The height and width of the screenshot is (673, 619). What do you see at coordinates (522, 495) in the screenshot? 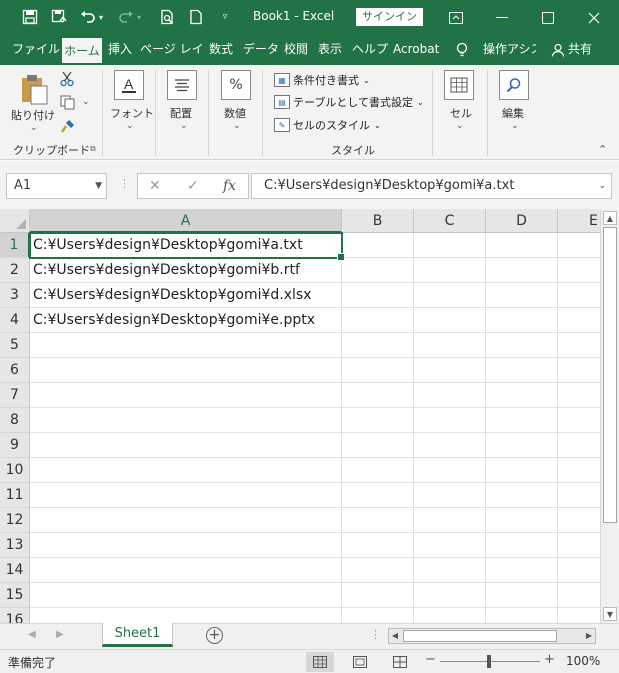
I see `cell-d11` at bounding box center [522, 495].